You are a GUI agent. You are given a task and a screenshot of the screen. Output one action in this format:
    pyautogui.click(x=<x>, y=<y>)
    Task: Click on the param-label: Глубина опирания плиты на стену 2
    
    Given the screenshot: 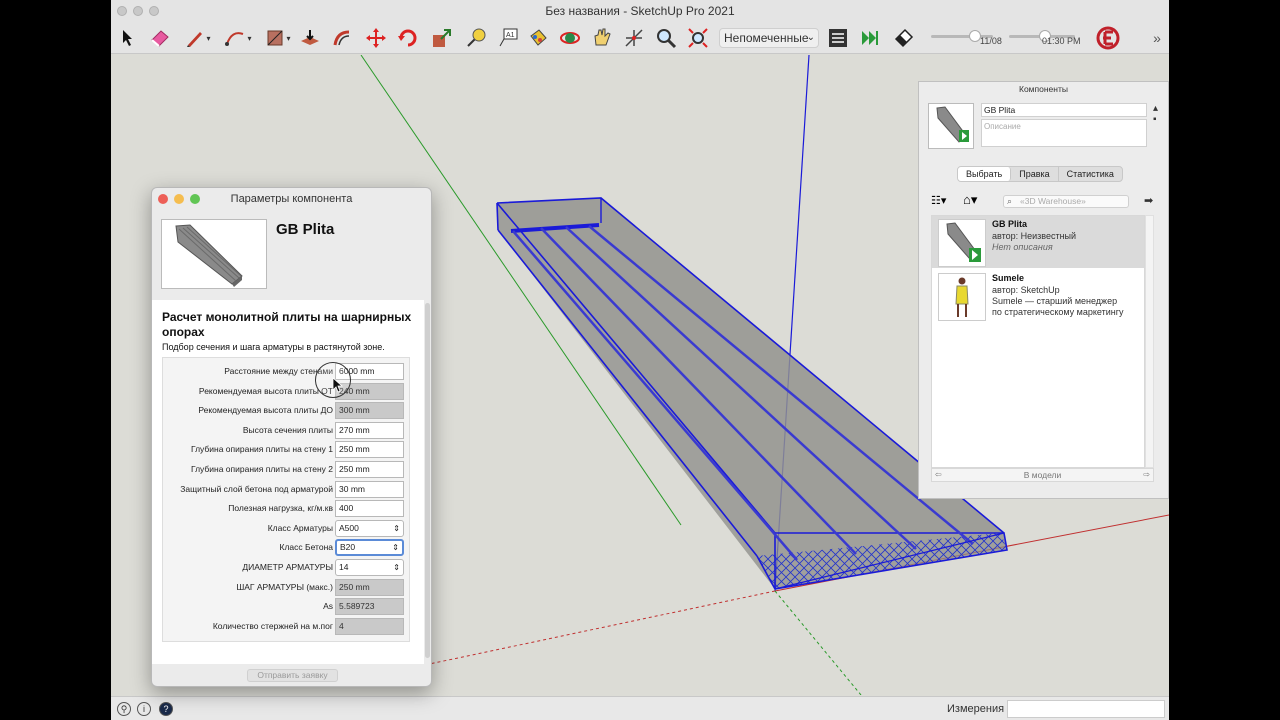 What is the action you would take?
    pyautogui.click(x=261, y=469)
    